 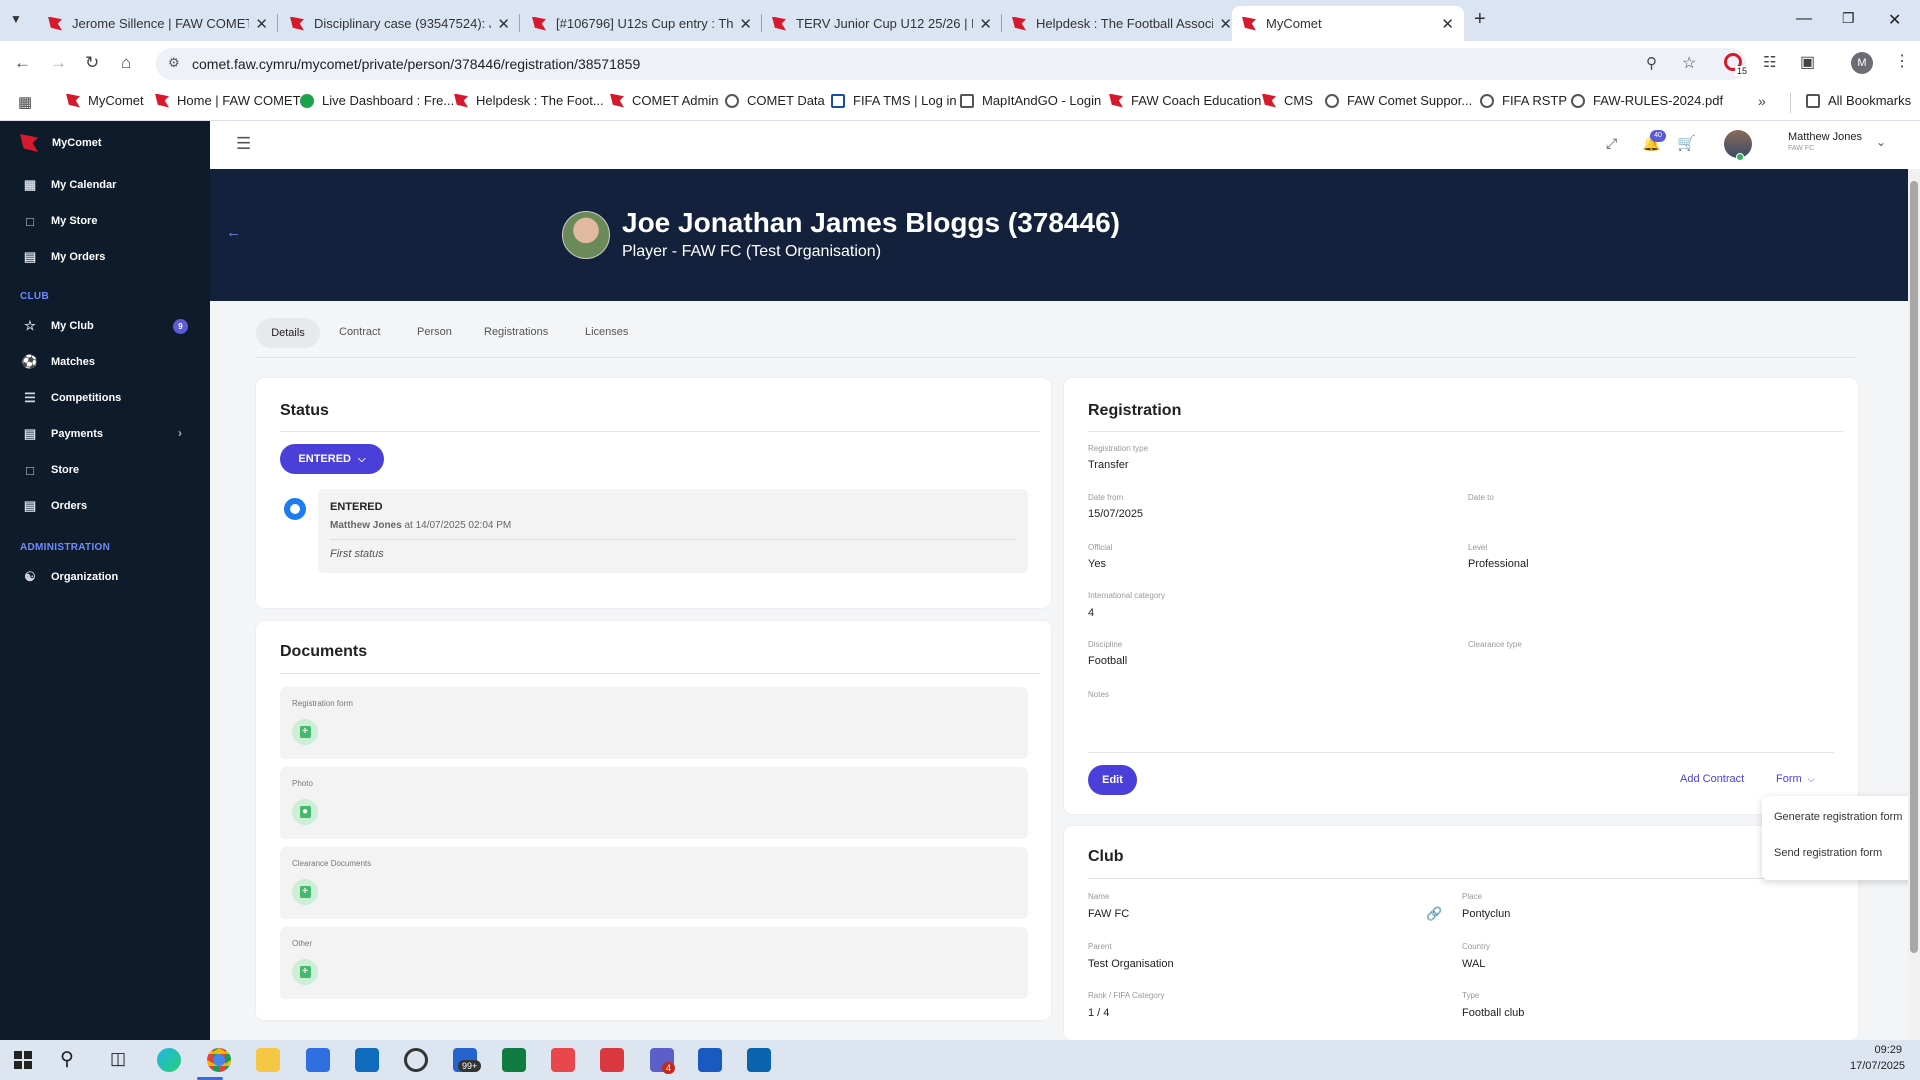 I want to click on browser-tab: Disciplinary case (93547524): Je ✕, so click(x=400, y=23).